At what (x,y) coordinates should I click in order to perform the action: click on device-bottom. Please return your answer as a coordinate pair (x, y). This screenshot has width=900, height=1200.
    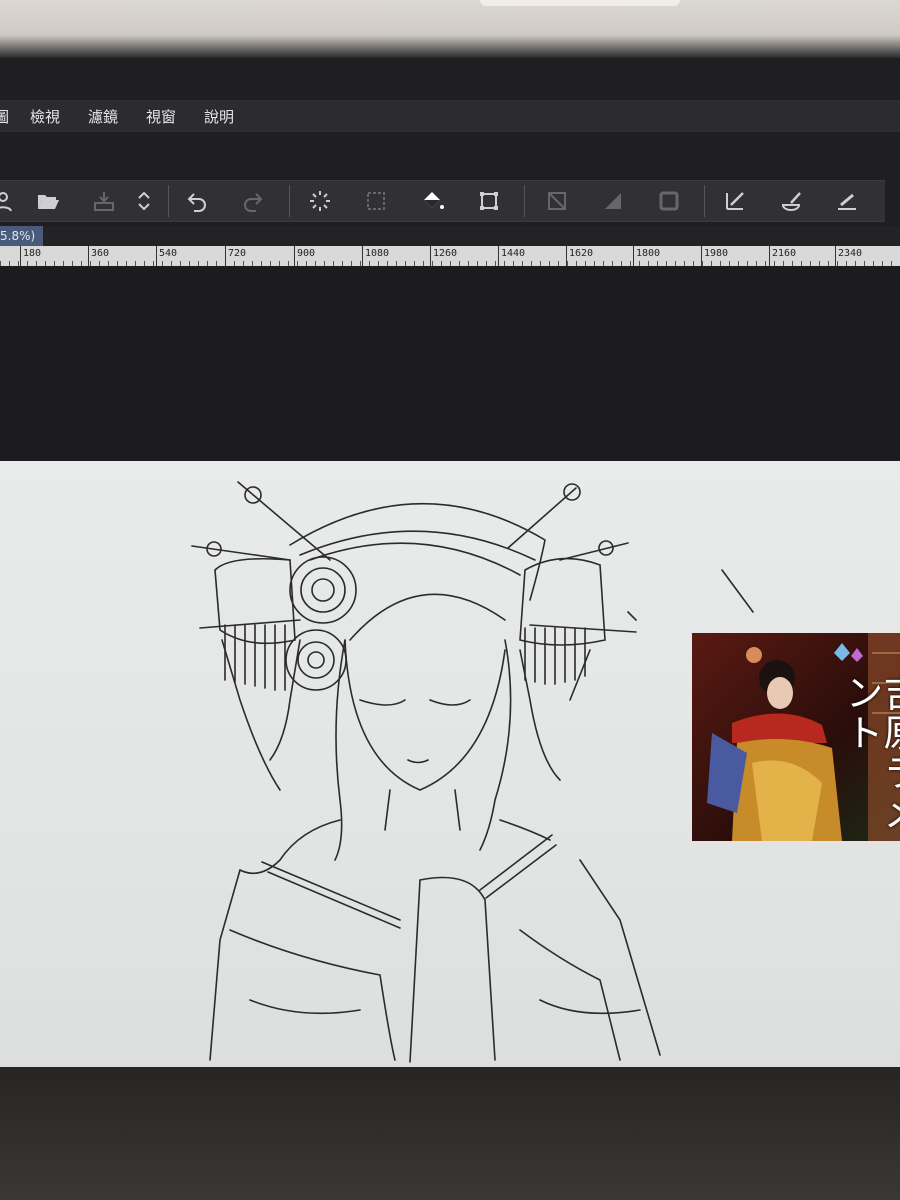
    Looking at the image, I should click on (450, 1133).